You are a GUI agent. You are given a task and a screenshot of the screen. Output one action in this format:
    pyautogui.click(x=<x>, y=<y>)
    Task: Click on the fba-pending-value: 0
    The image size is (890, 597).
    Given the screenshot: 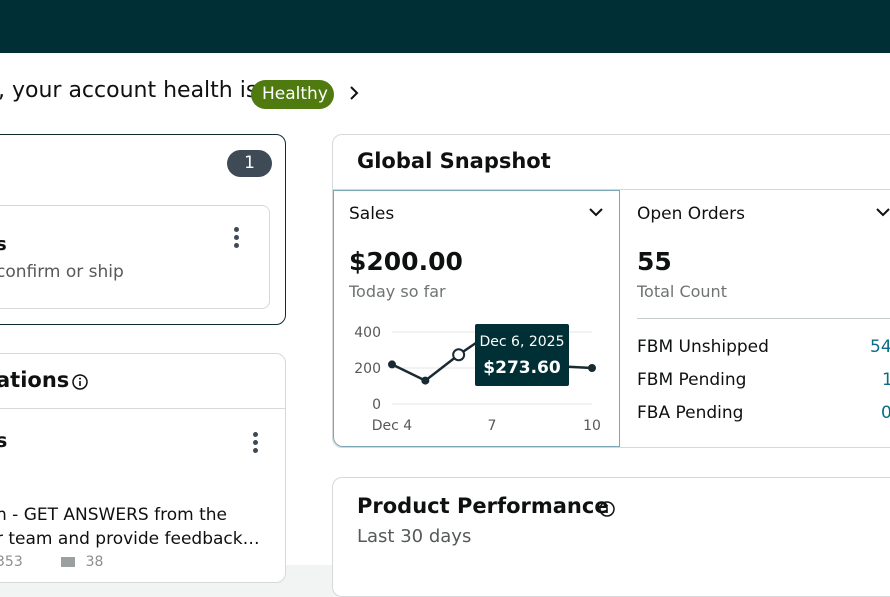 What is the action you would take?
    pyautogui.click(x=885, y=413)
    